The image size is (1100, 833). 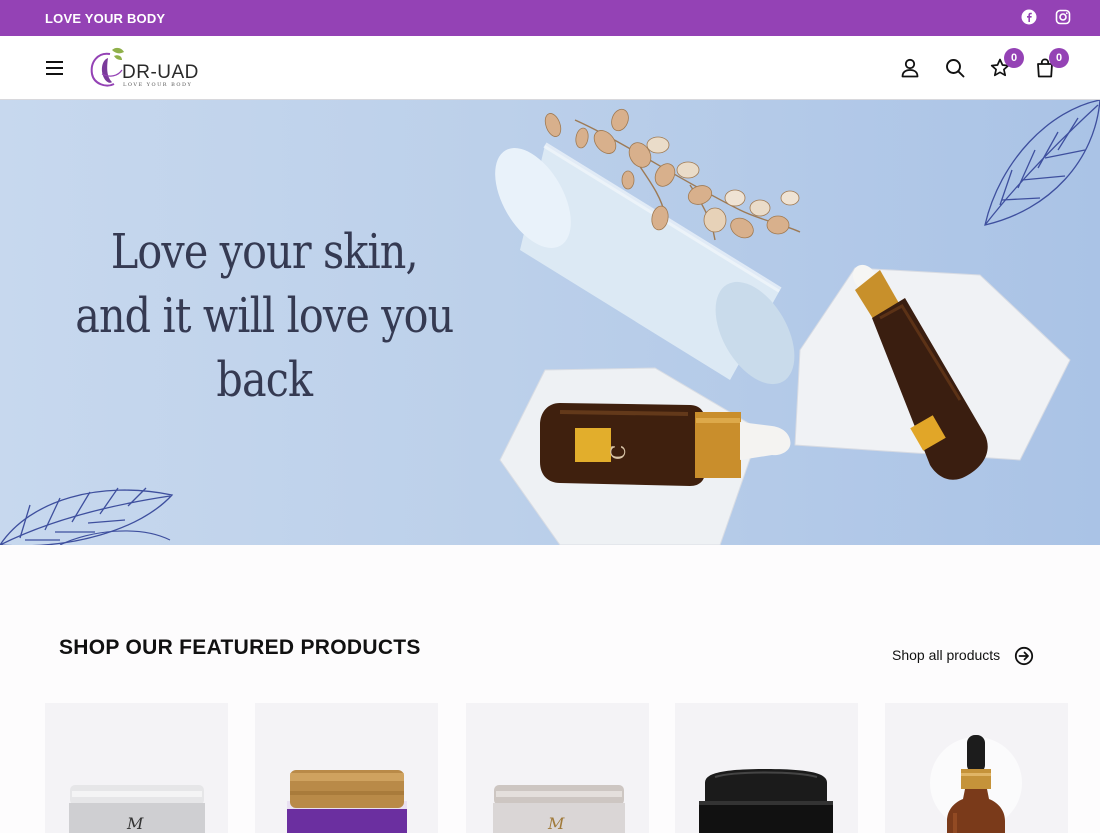 I want to click on featured-products-heading: SHOP OUR FEATURED PRODUCTS, so click(x=240, y=647).